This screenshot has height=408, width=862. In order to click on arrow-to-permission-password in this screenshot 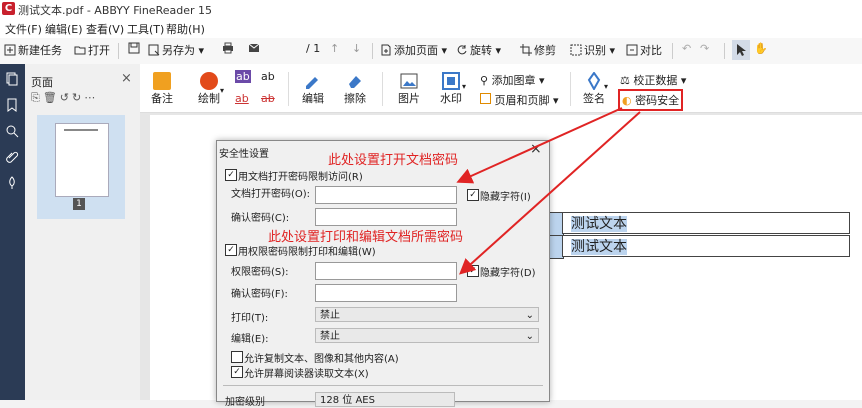, I will do `click(550, 193)`.